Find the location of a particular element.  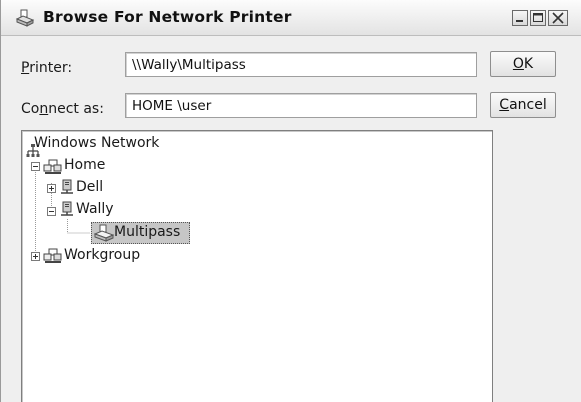

close-icon is located at coordinates (558, 18).